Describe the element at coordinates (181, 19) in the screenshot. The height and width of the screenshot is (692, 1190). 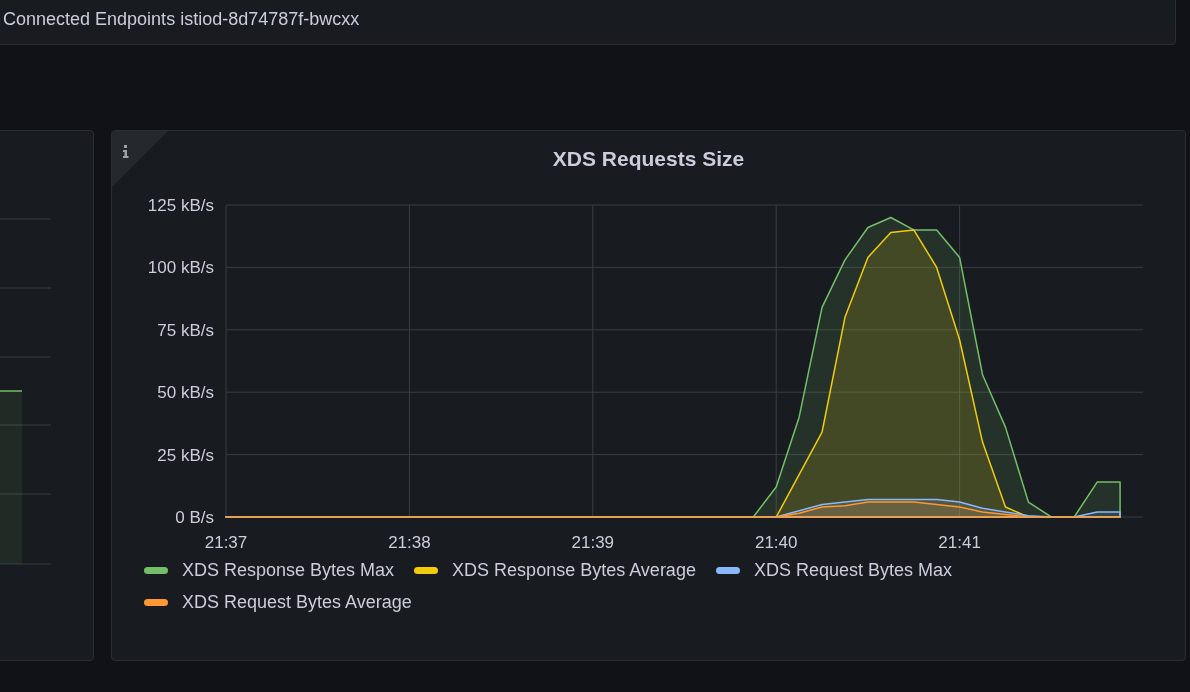
I see `panel-title: Connected Endpoints istiod-8d74787f-bwcxx` at that location.